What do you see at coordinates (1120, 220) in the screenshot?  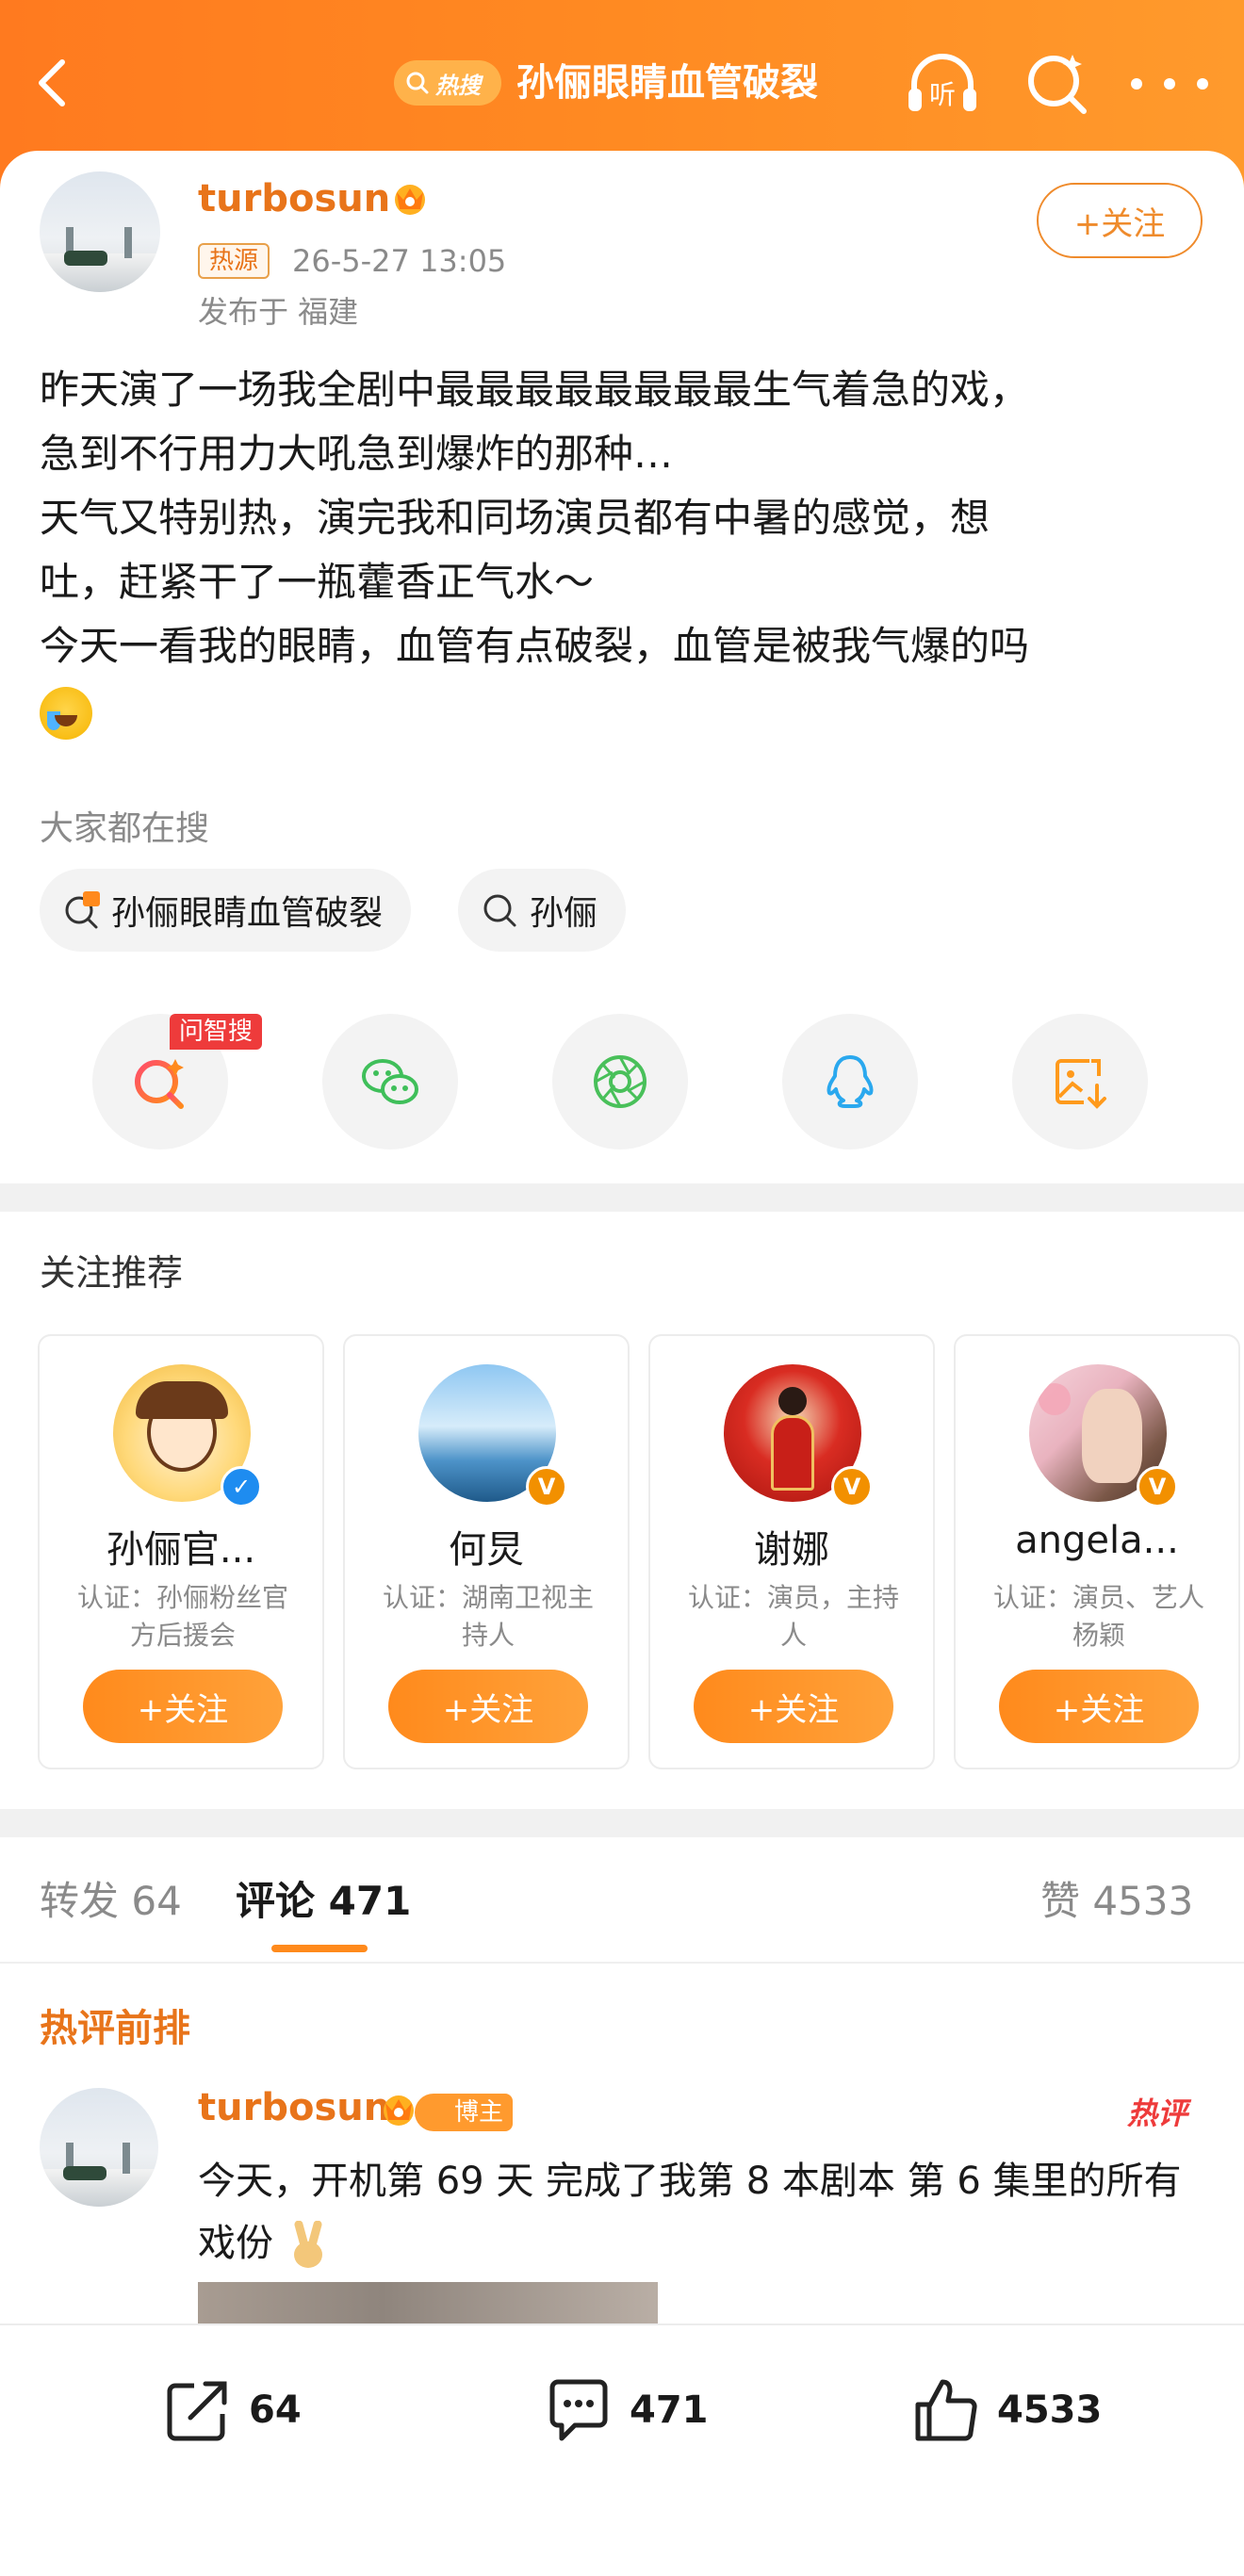 I see `follow-button: +关注` at bounding box center [1120, 220].